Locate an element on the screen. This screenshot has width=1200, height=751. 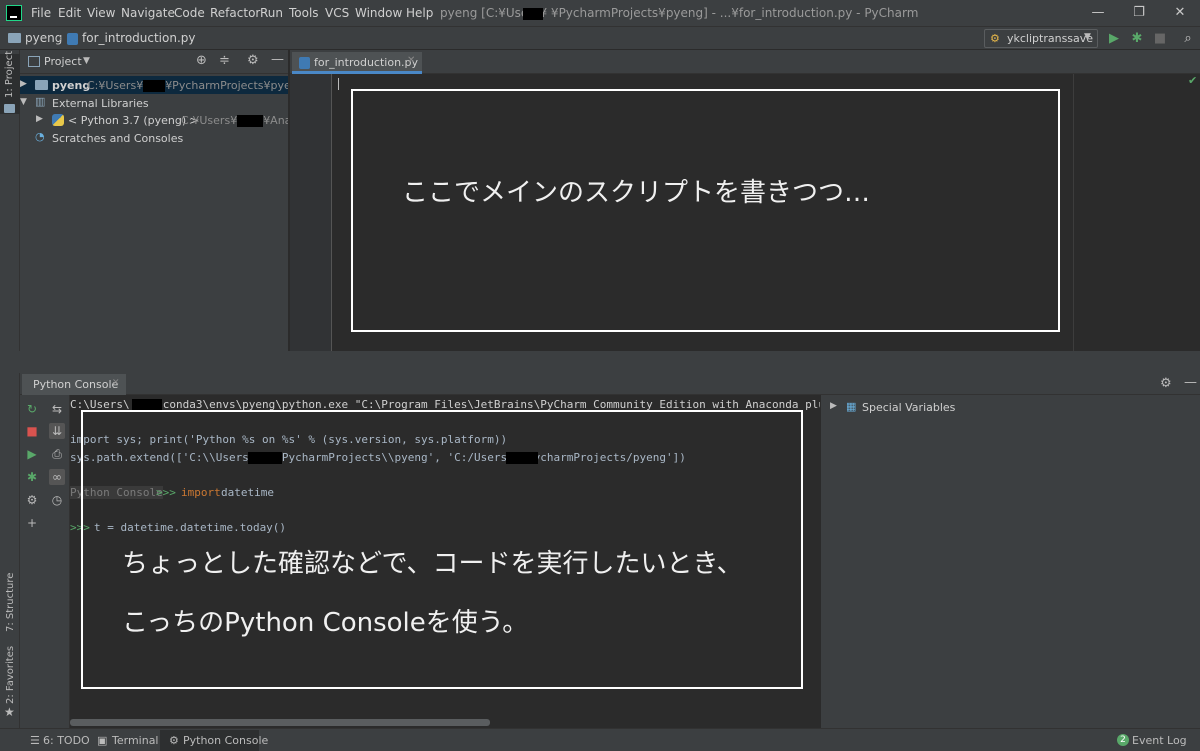
pycharm-logo-icon is located at coordinates (14, 13).